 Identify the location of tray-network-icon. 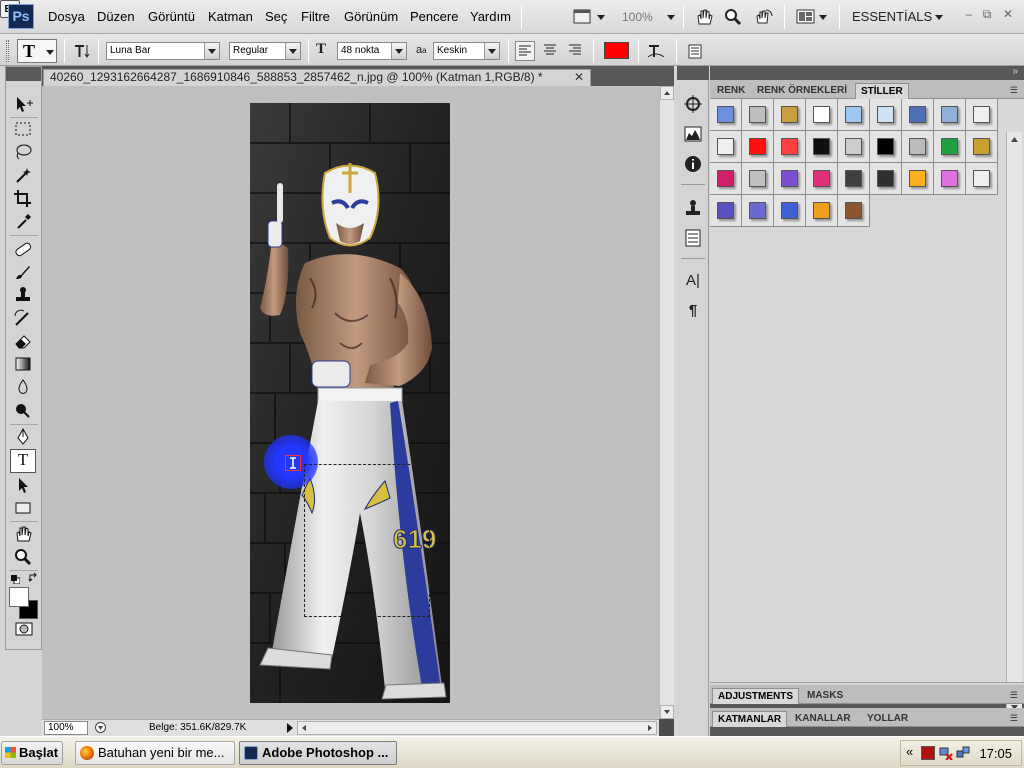
(946, 753).